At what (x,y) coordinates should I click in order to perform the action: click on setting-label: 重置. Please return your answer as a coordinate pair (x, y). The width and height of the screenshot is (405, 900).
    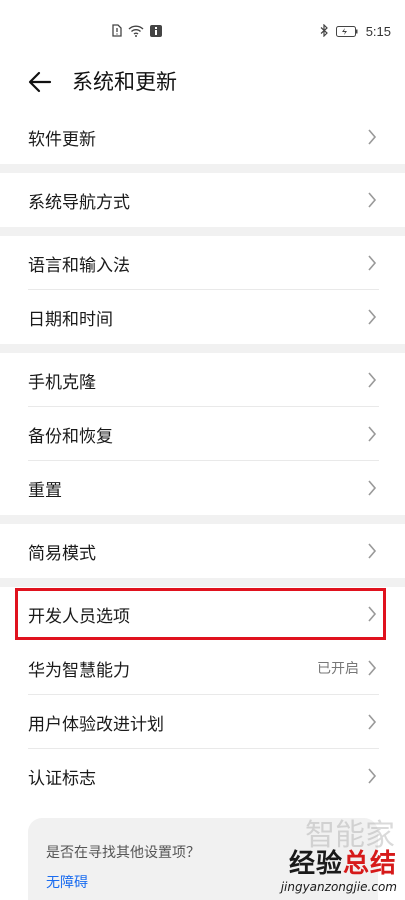
    Looking at the image, I should click on (45, 490).